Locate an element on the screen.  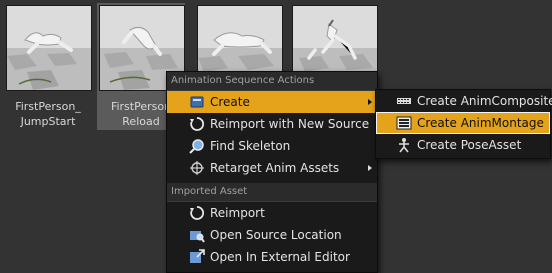
submenu-item-anim-composite: Create AnimComposite is located at coordinates (464, 101).